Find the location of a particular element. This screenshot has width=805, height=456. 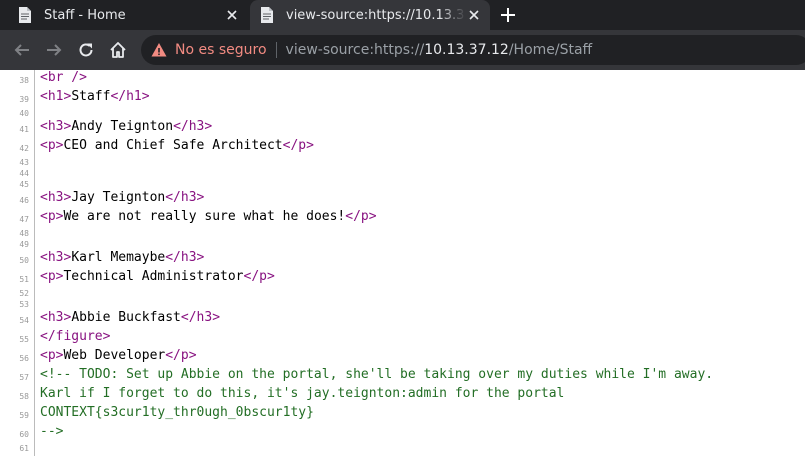

line-number: 42 is located at coordinates (24, 148).